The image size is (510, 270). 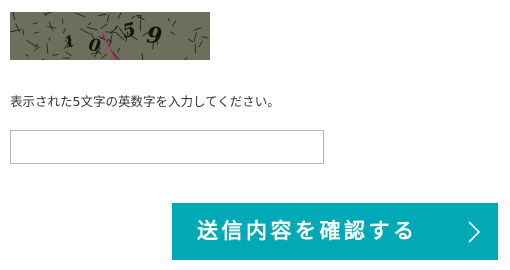 What do you see at coordinates (474, 232) in the screenshot?
I see `chevron-right-icon` at bounding box center [474, 232].